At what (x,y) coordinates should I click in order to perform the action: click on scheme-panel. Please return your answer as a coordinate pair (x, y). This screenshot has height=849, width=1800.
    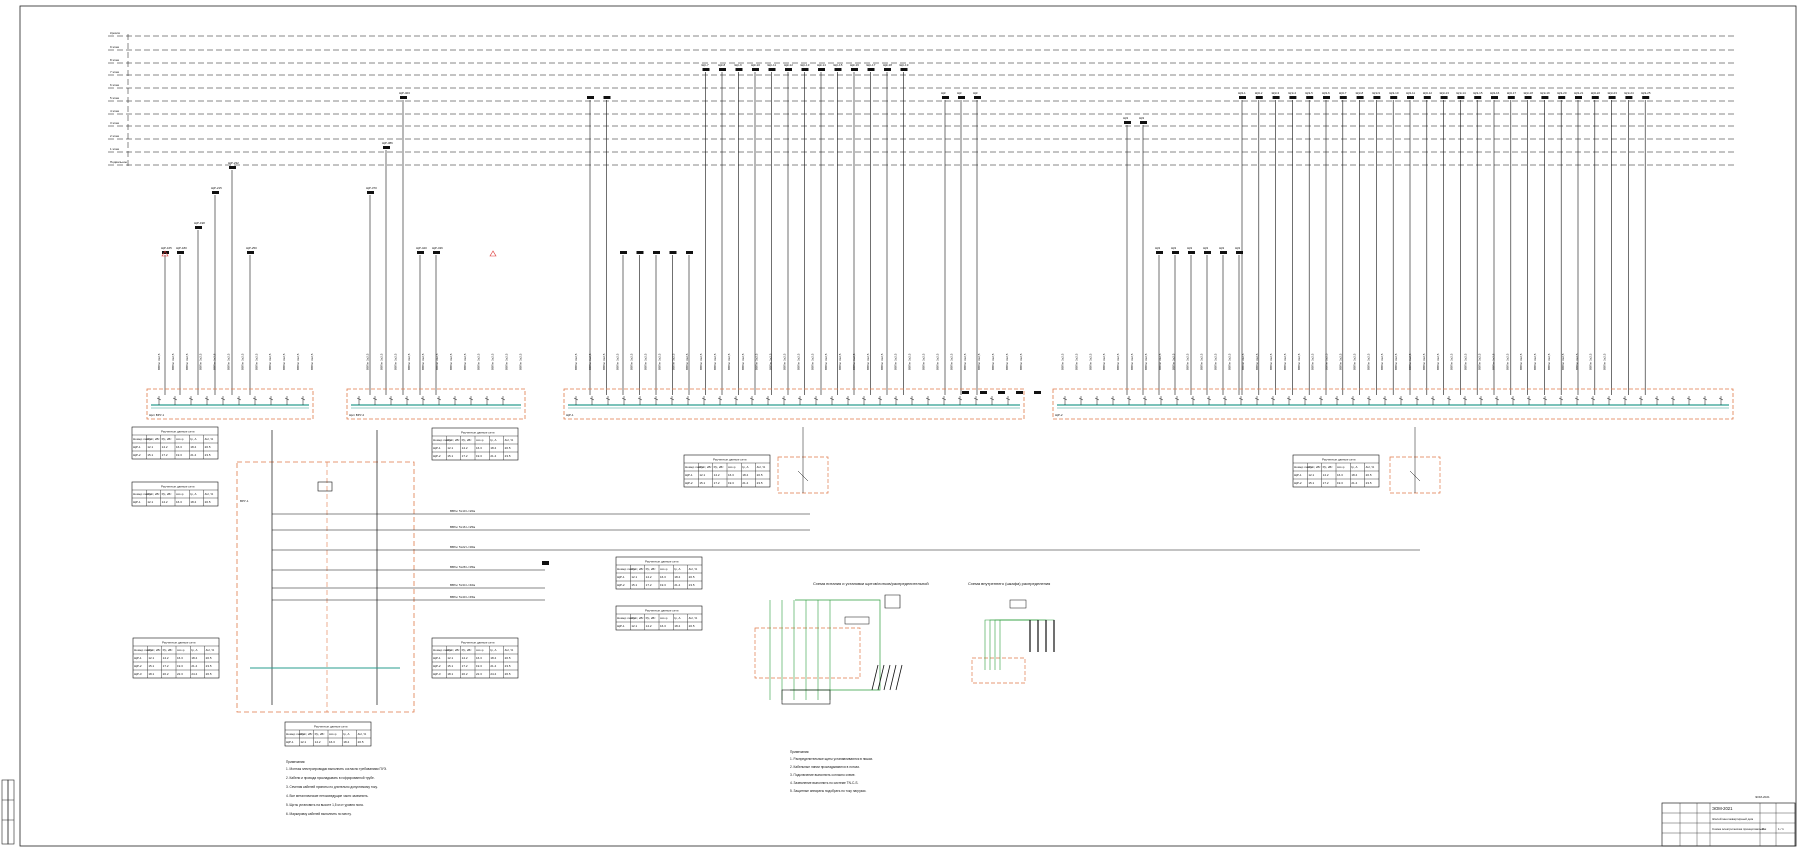
    Looking at the image, I should click on (1018, 604).